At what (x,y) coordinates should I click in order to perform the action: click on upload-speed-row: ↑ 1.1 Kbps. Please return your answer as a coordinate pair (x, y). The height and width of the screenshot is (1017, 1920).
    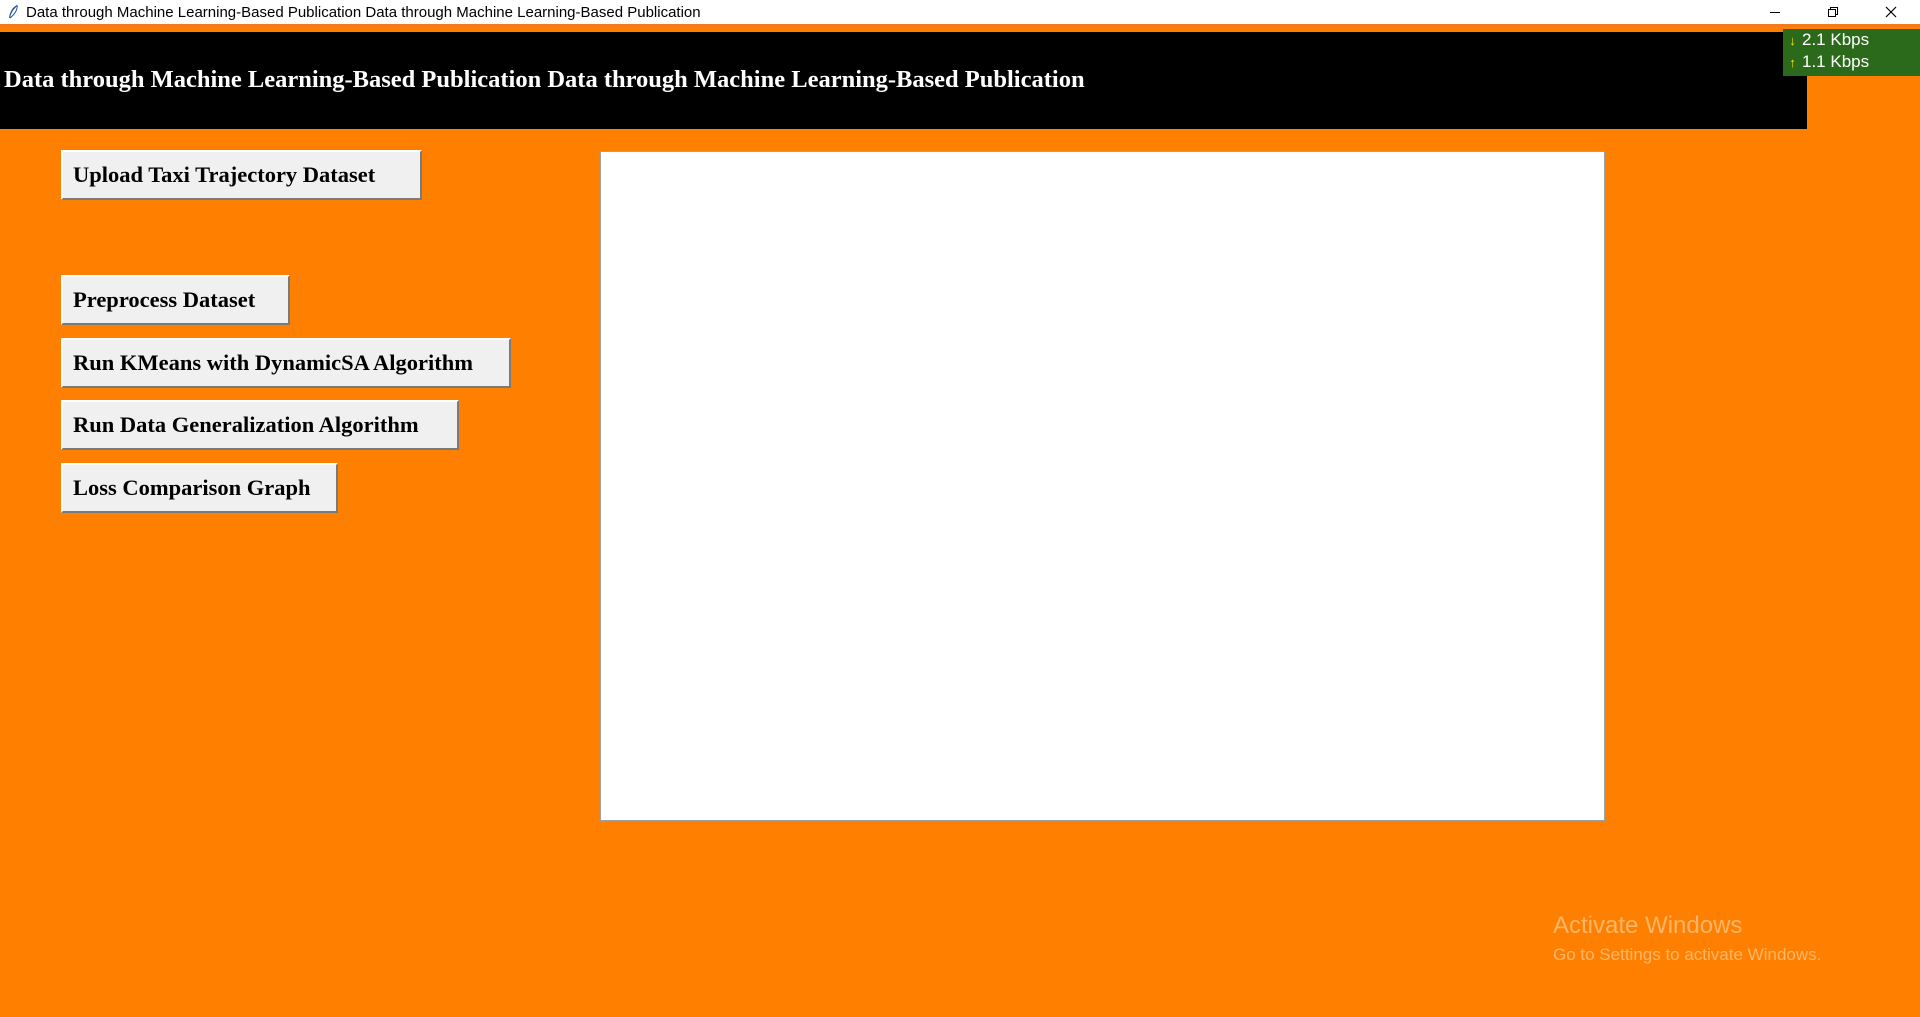
    Looking at the image, I should click on (1828, 62).